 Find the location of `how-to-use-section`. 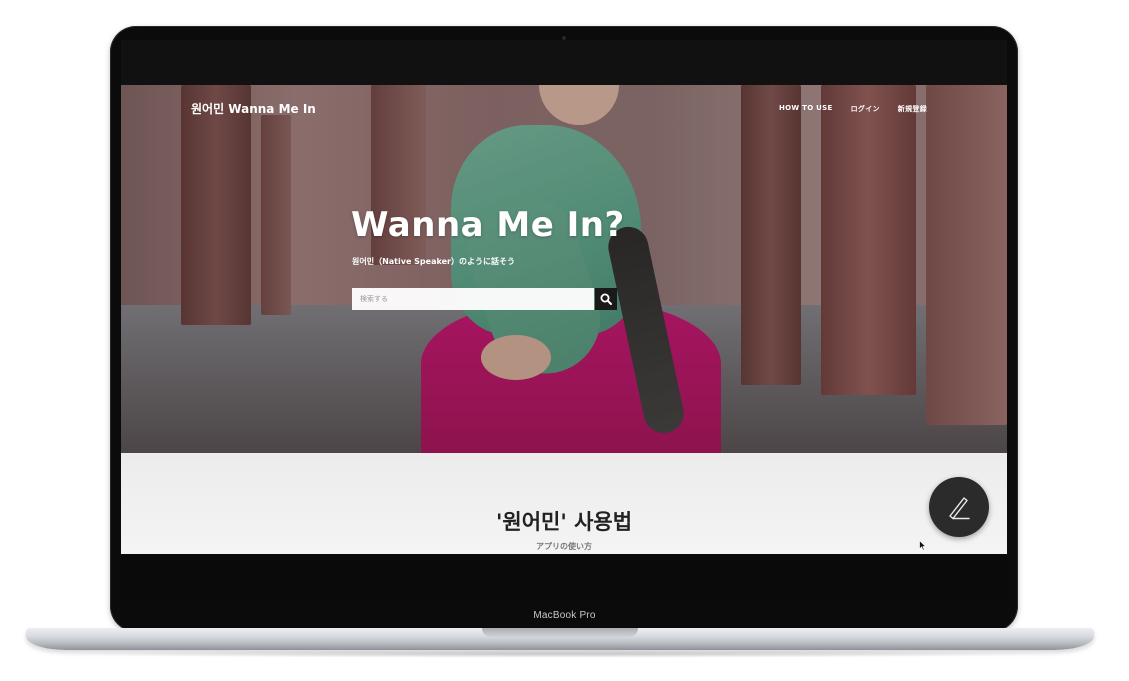

how-to-use-section is located at coordinates (564, 503).